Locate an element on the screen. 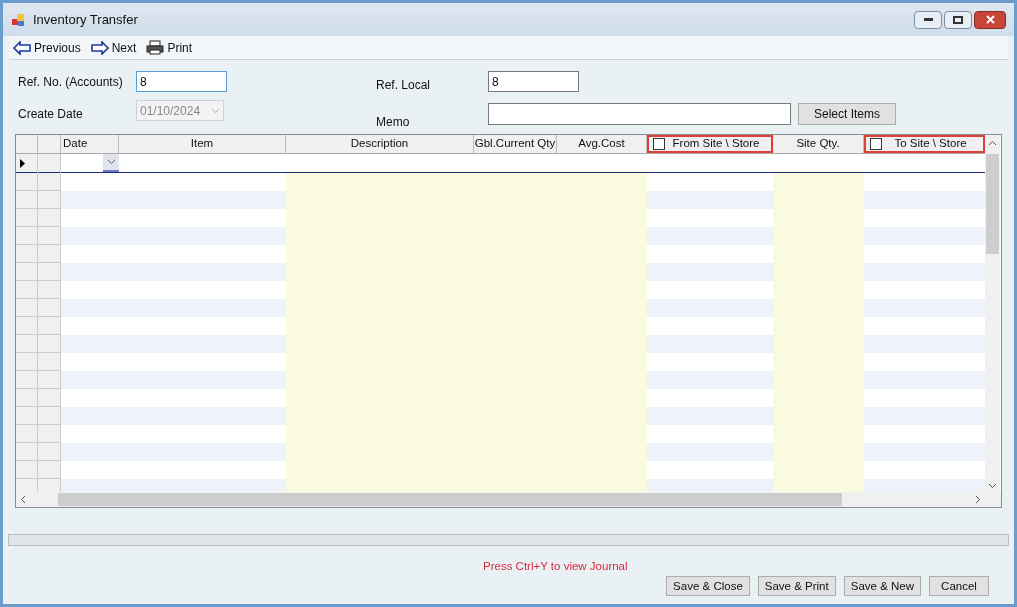 This screenshot has height=607, width=1017. journal-hint: Press Ctrl+Y to view Journal is located at coordinates (555, 566).